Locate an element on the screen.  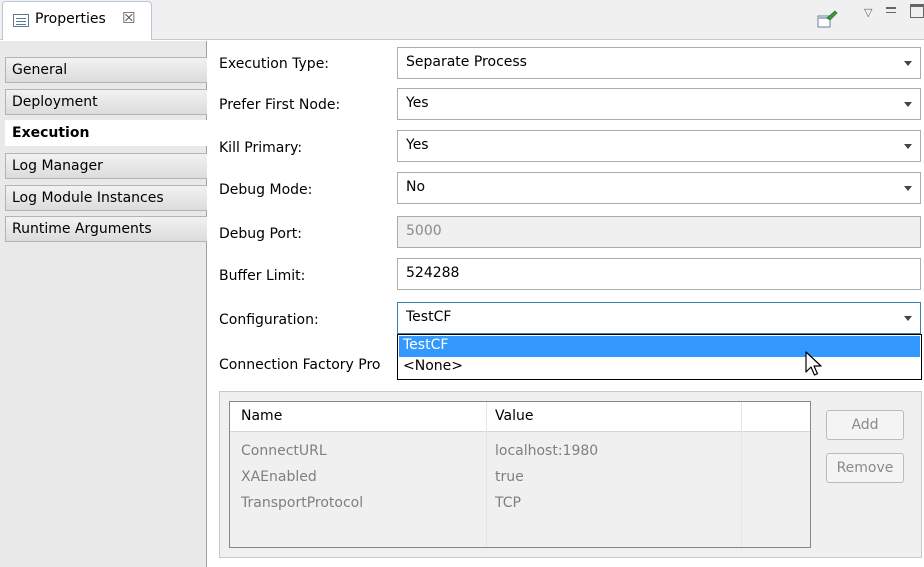
table-row: ConnectURL localhost:1980 is located at coordinates (520, 452).